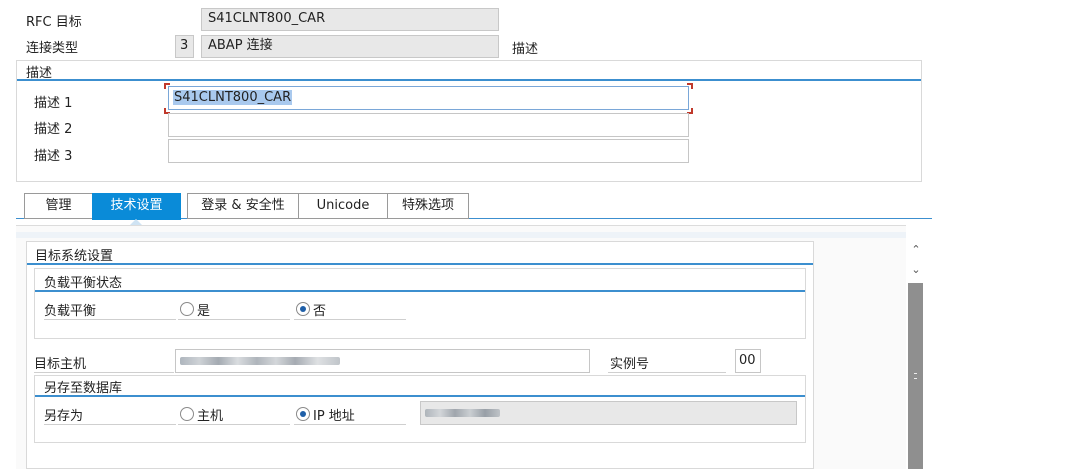  I want to click on desc1-input: S41CLNT800_CAR, so click(428, 98).